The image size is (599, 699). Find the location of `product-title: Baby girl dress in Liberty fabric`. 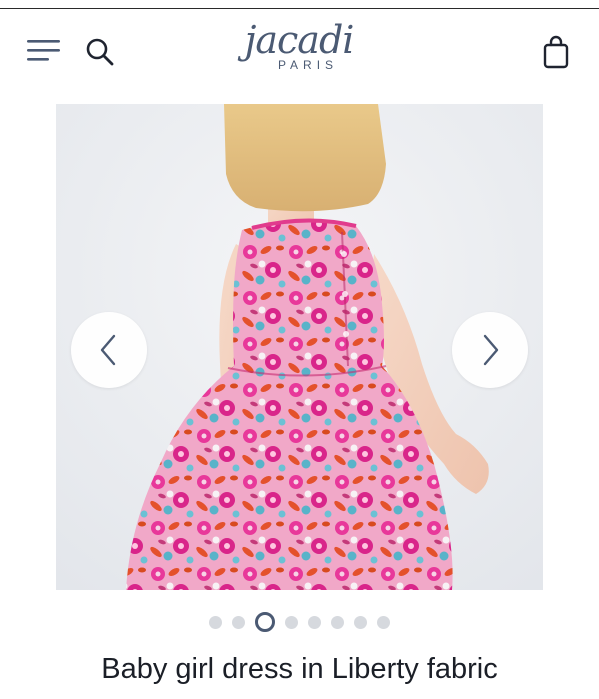

product-title: Baby girl dress in Liberty fabric is located at coordinates (299, 669).